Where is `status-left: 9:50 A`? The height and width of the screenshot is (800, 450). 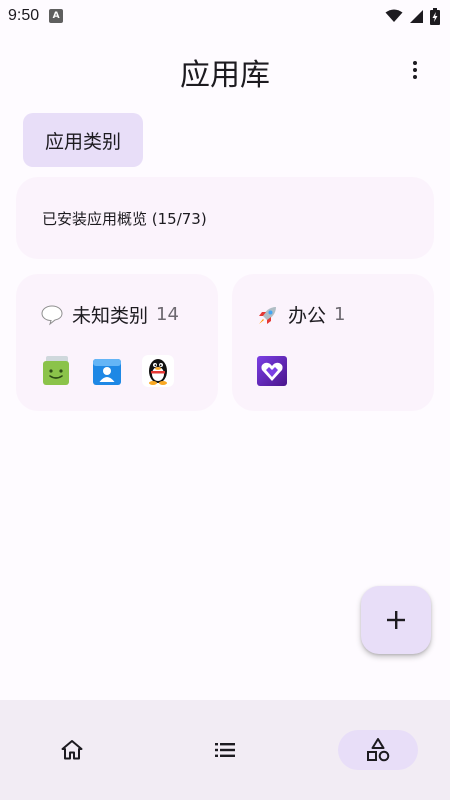
status-left: 9:50 A is located at coordinates (36, 16).